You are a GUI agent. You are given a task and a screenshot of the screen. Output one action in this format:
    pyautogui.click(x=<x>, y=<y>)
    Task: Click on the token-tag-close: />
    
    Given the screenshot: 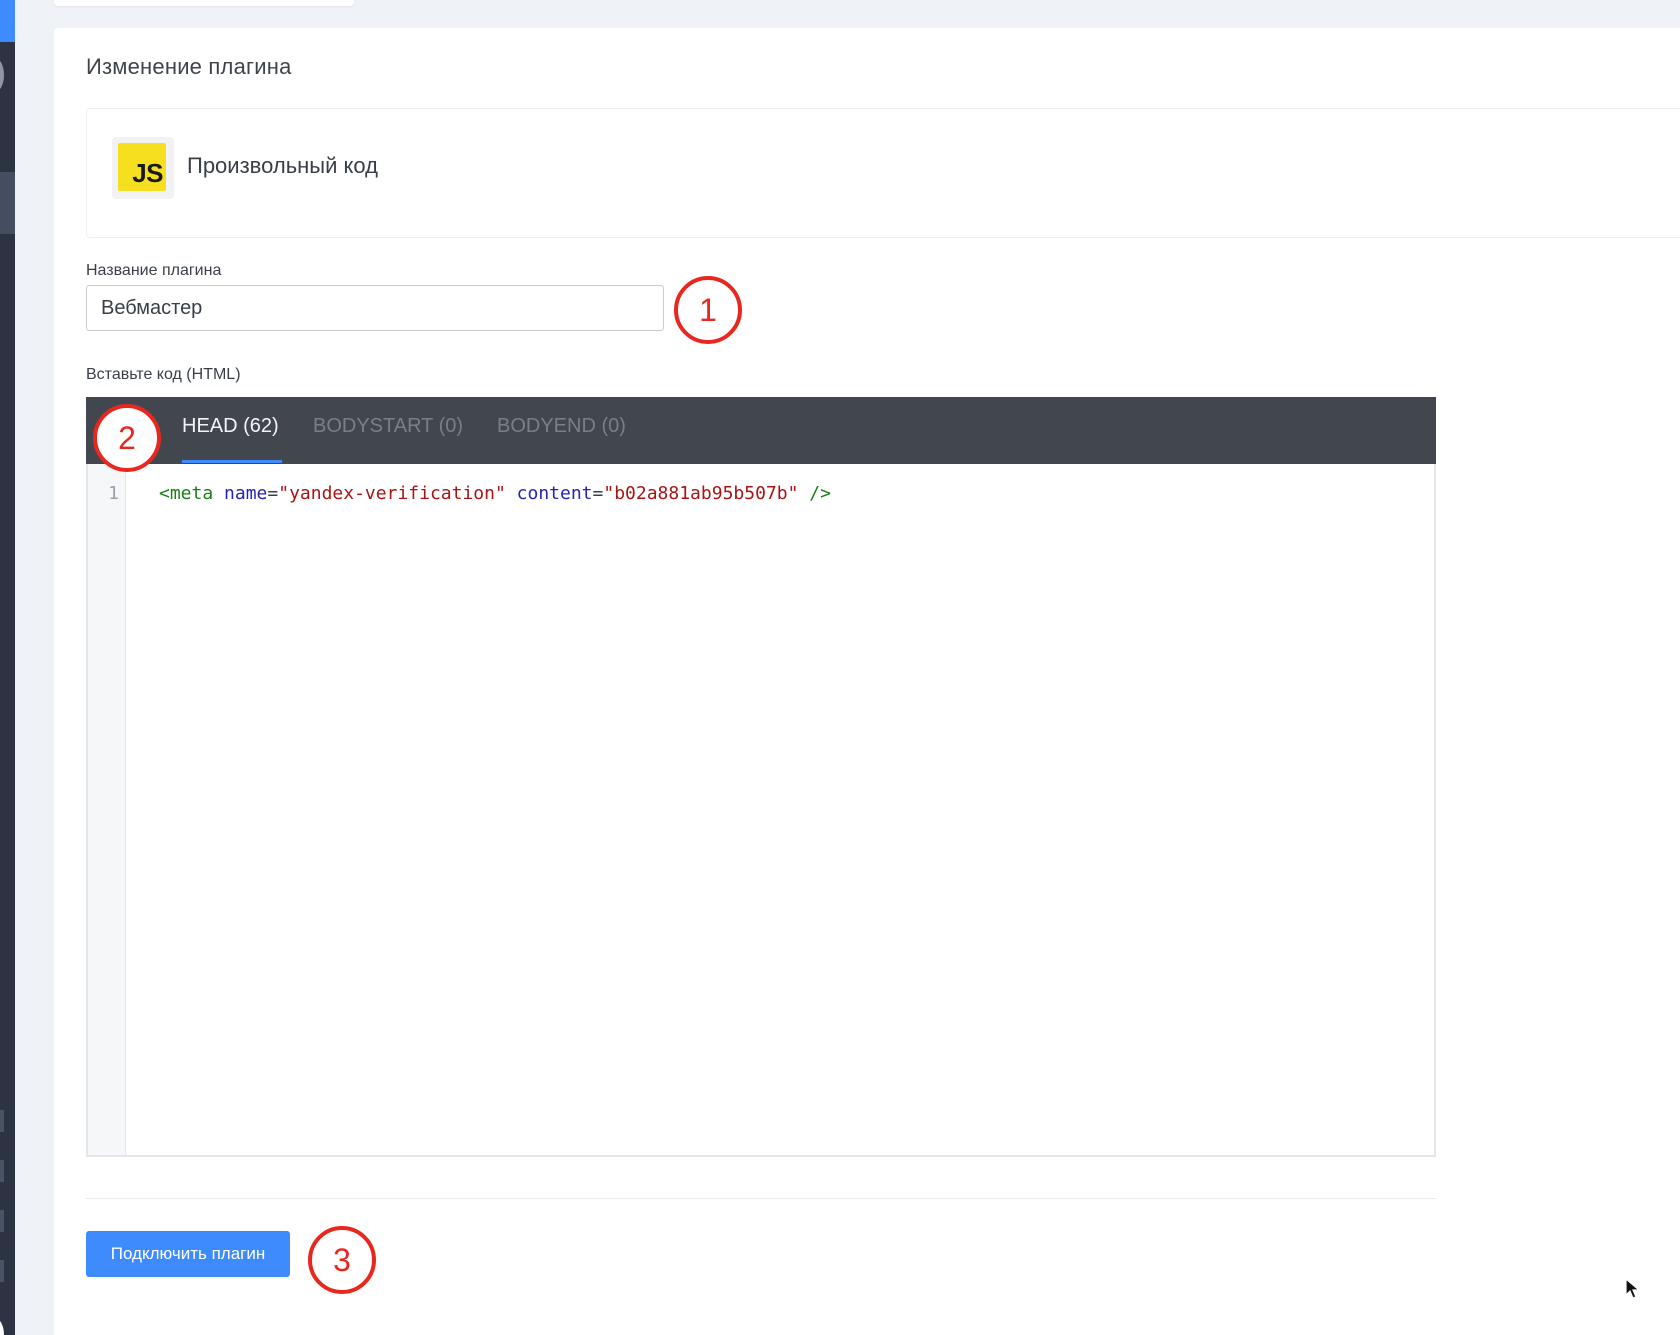 What is the action you would take?
    pyautogui.click(x=814, y=493)
    